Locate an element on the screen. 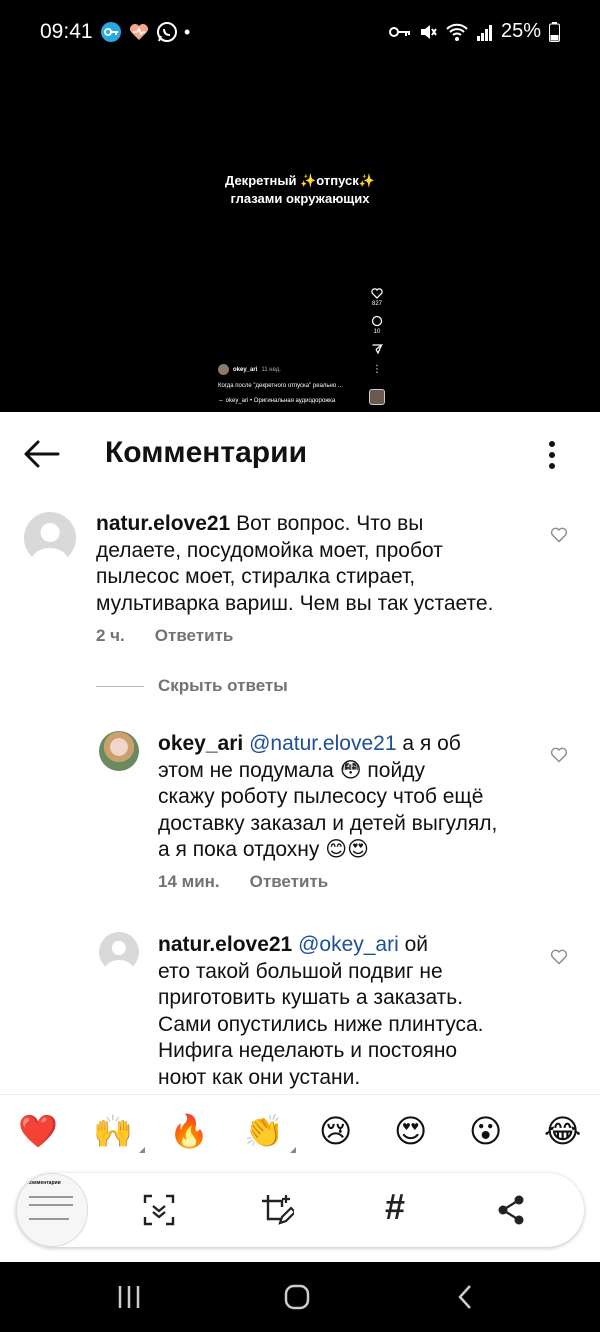 The image size is (600, 1332). status-right-icons: 25% is located at coordinates (474, 31).